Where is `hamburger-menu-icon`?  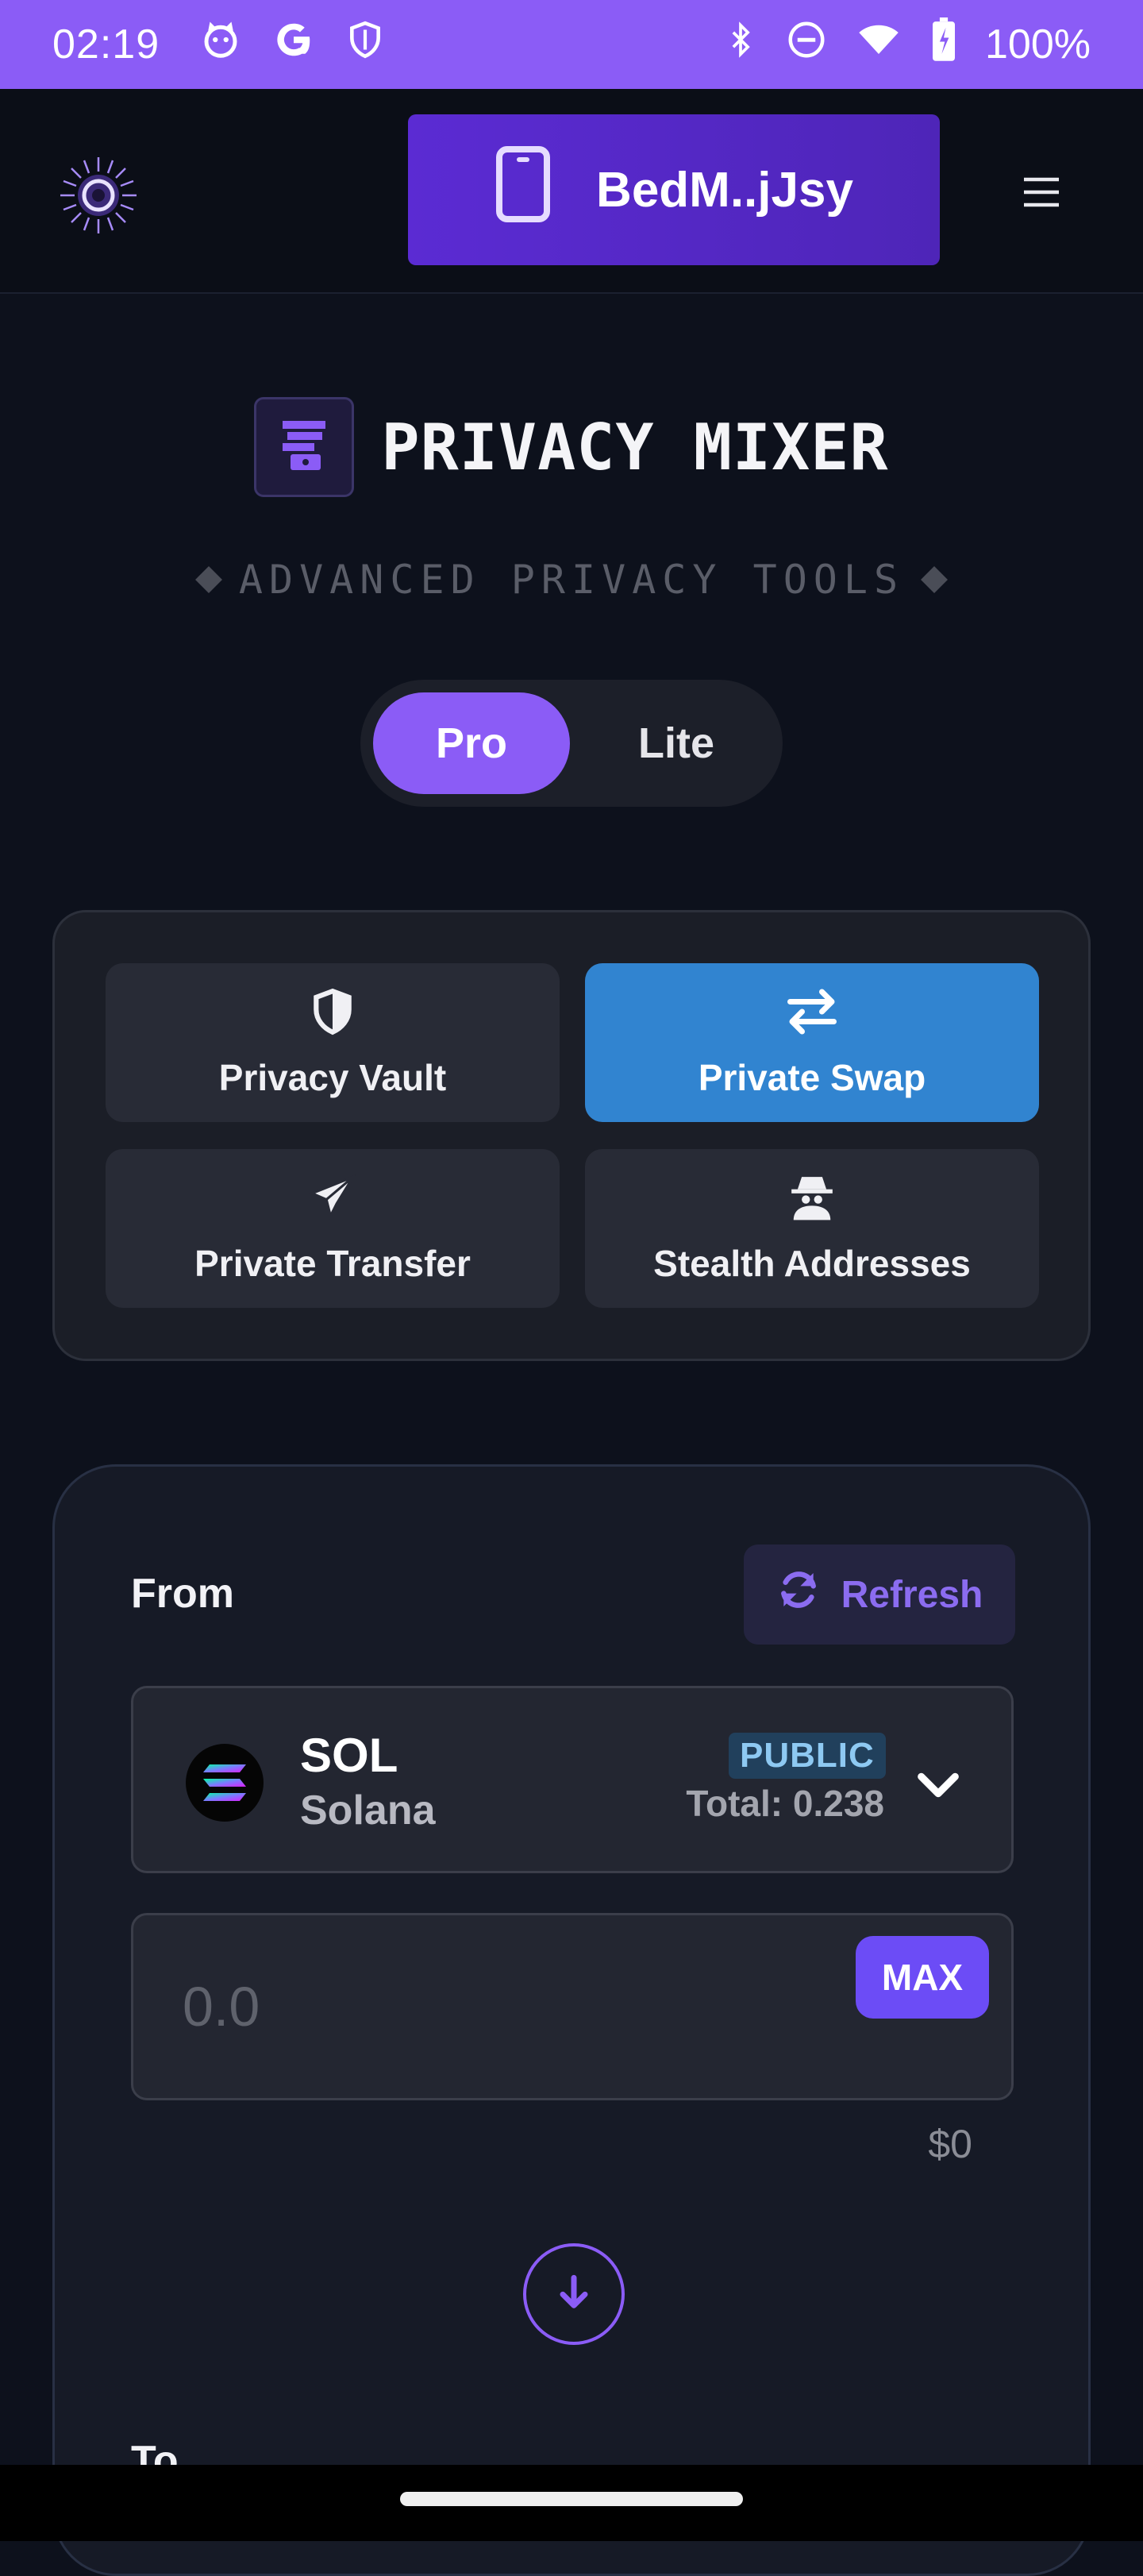 hamburger-menu-icon is located at coordinates (1041, 192).